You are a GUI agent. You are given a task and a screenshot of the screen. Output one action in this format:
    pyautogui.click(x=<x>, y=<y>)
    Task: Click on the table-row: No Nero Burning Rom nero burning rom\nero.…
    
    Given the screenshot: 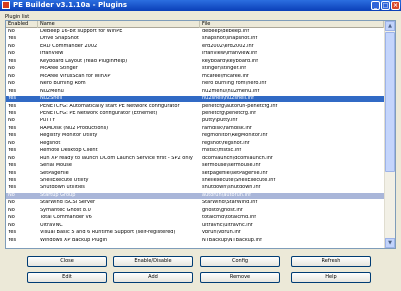 What is the action you would take?
    pyautogui.click(x=195, y=84)
    